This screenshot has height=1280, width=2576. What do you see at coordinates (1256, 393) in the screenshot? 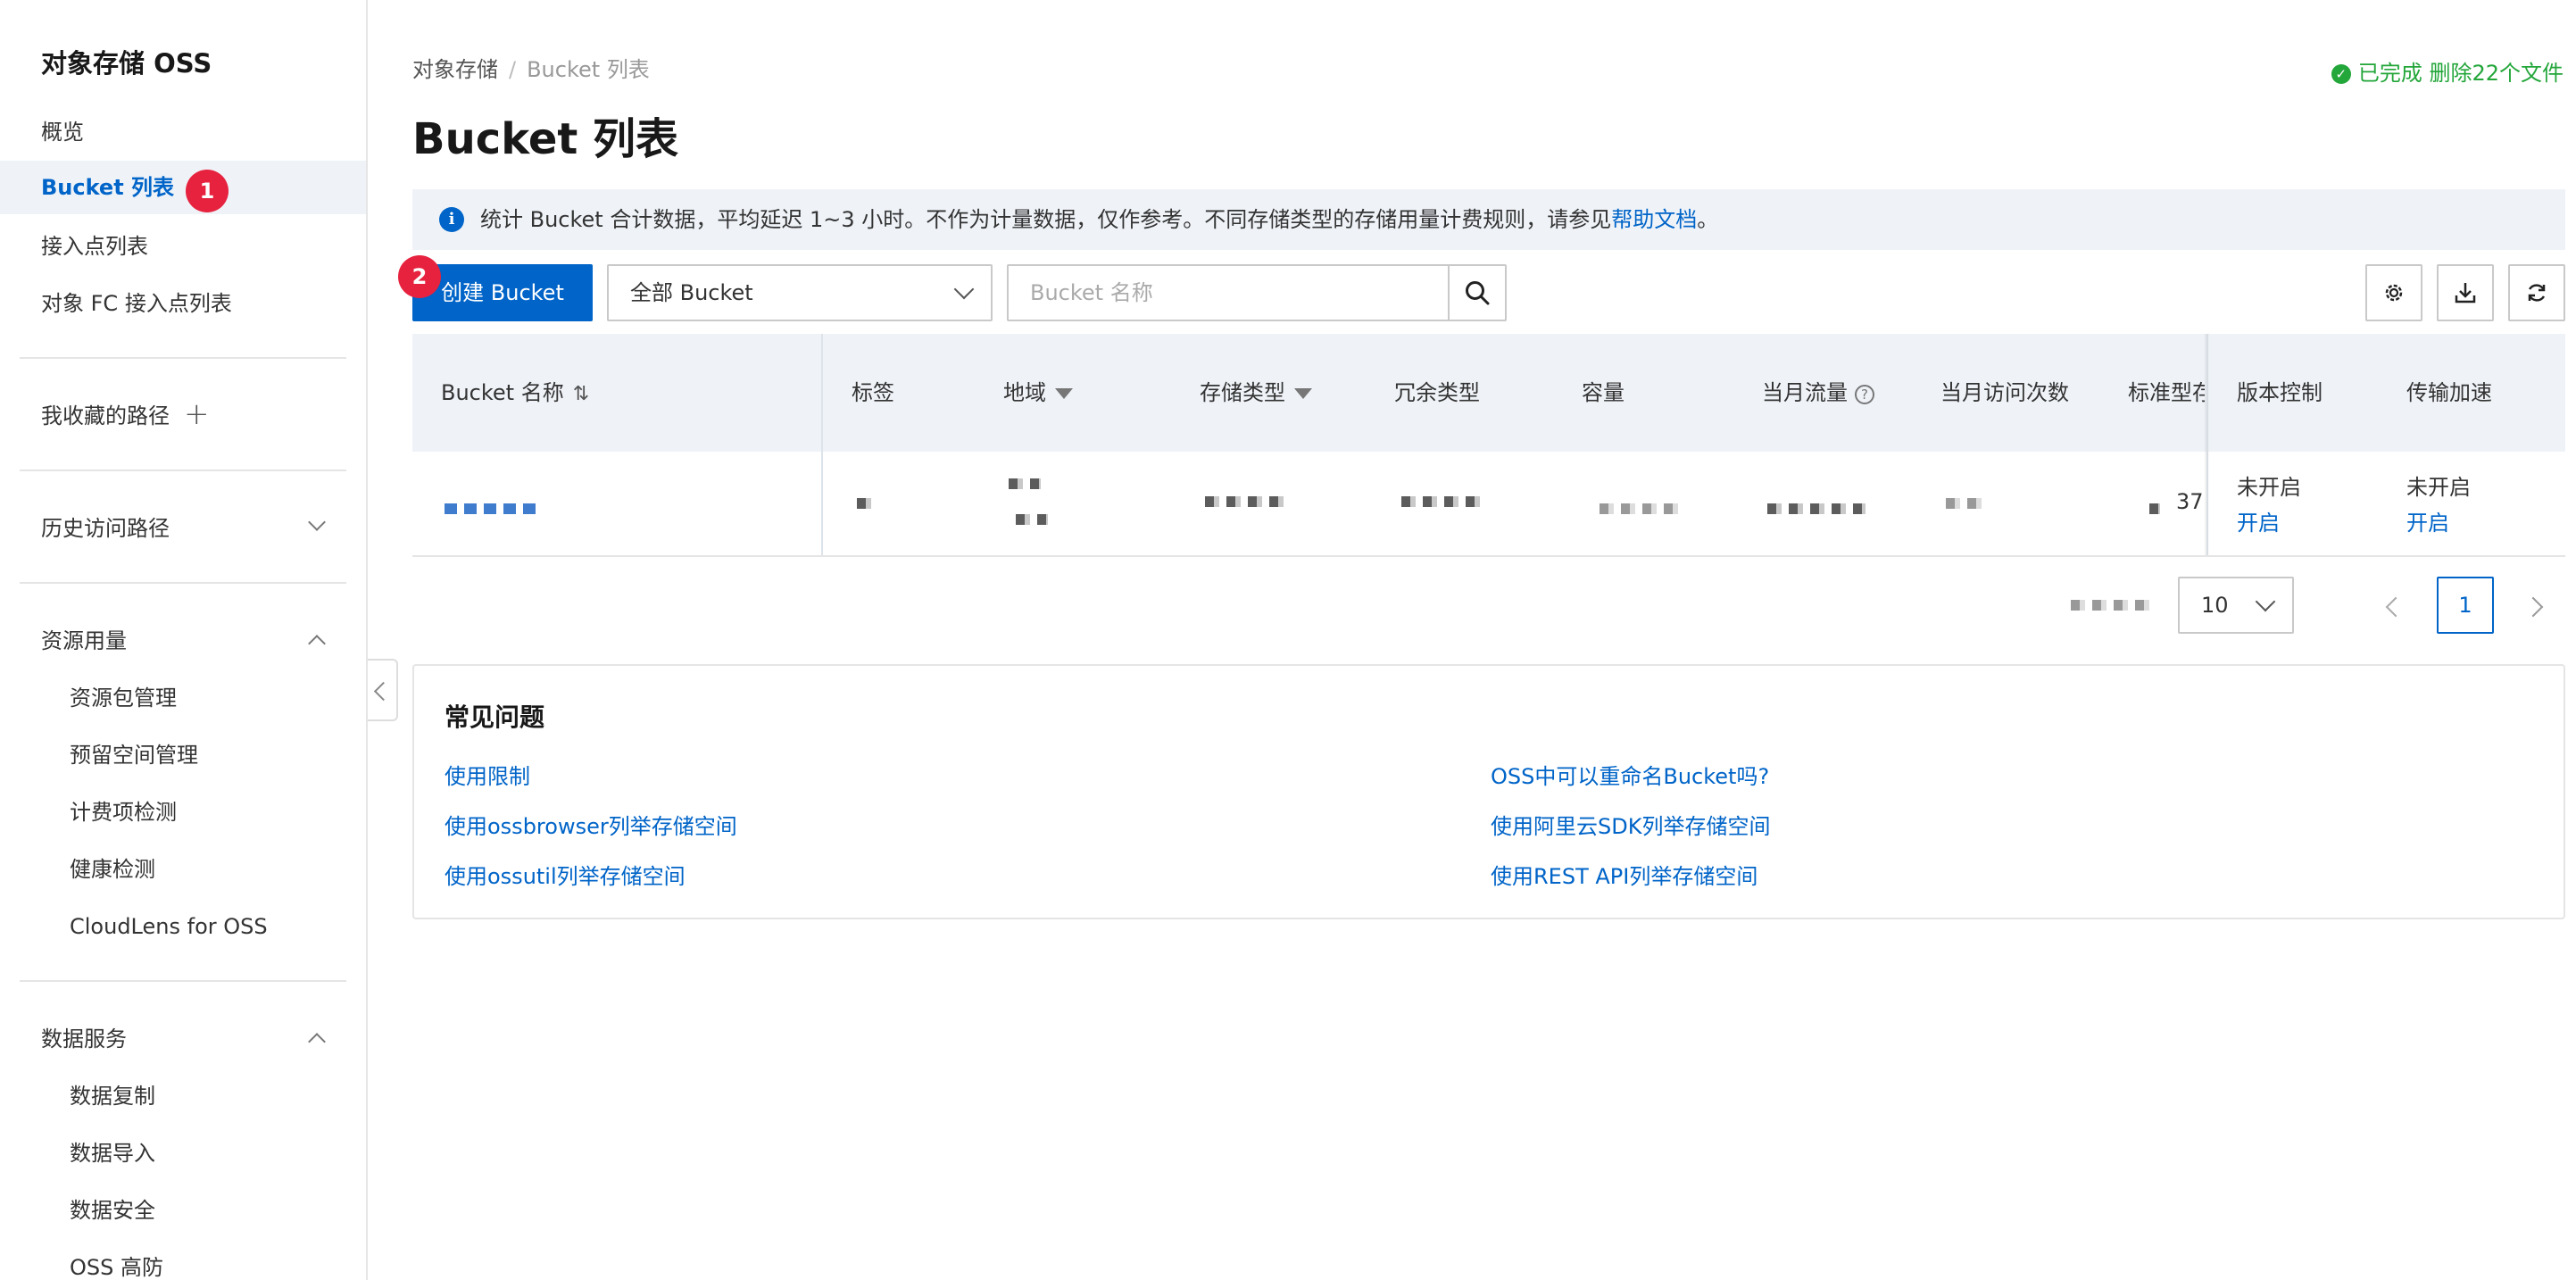
I see `column-header-storage-class: 存储类型` at bounding box center [1256, 393].